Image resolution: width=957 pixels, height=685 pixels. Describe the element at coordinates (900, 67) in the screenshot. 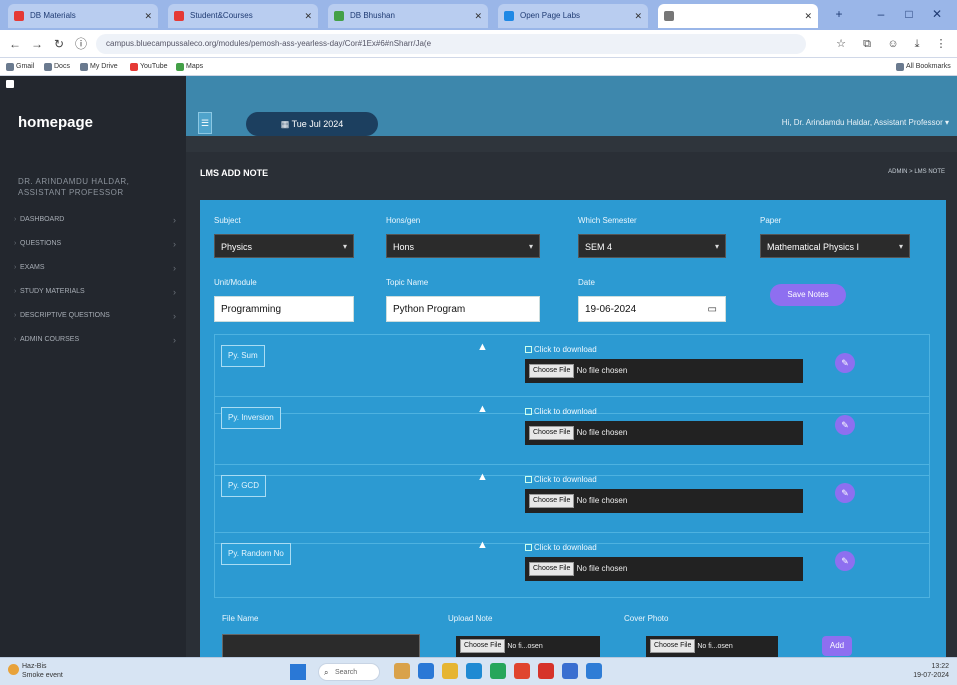

I see `folder-icon` at that location.